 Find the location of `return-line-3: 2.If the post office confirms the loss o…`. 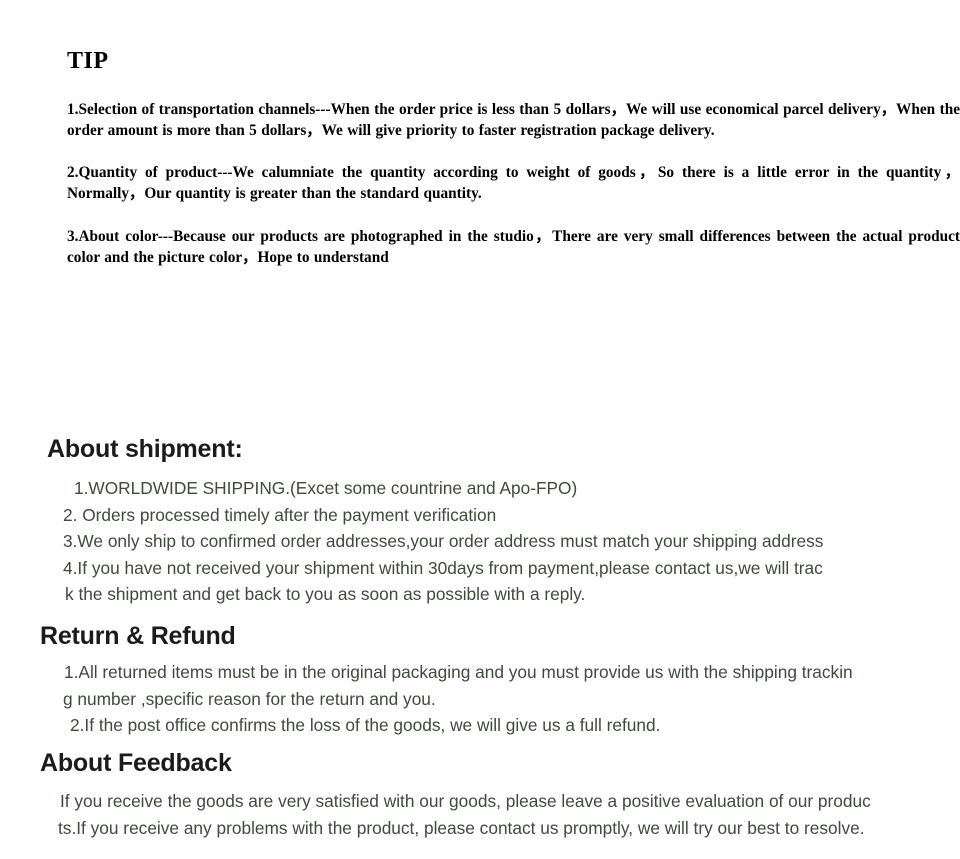

return-line-3: 2.If the post office confirms the loss o… is located at coordinates (365, 725).